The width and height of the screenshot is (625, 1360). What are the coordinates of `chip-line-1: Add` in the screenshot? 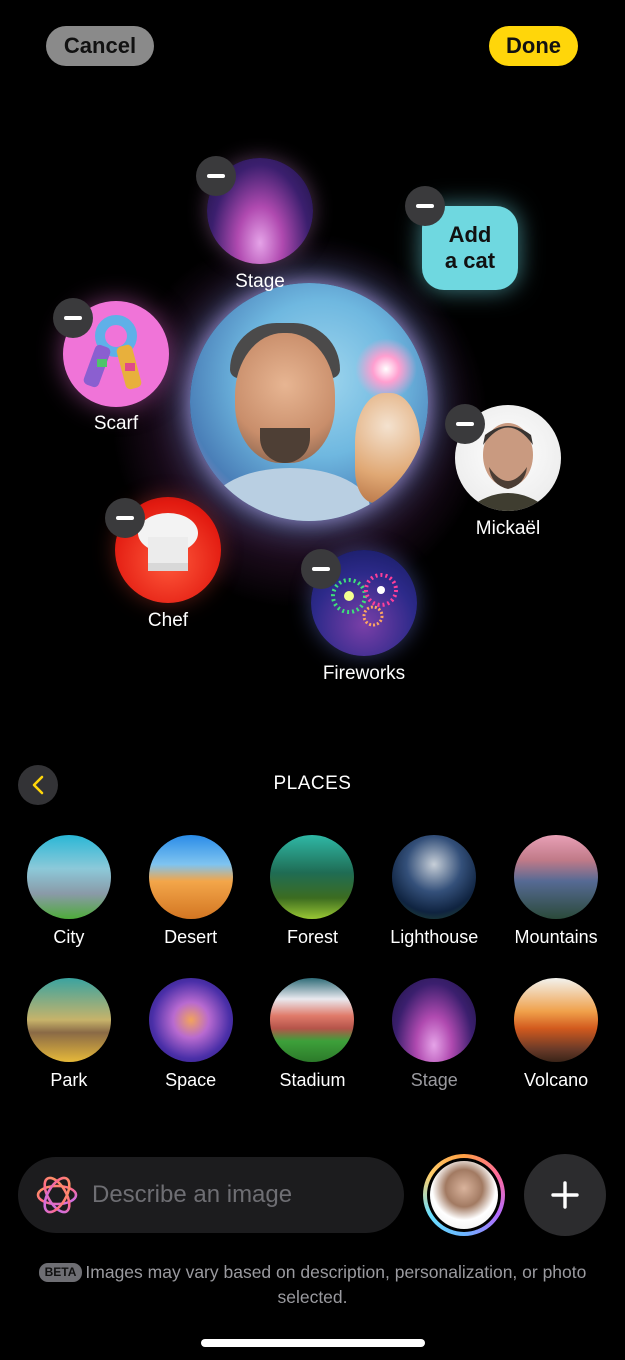 It's located at (470, 234).